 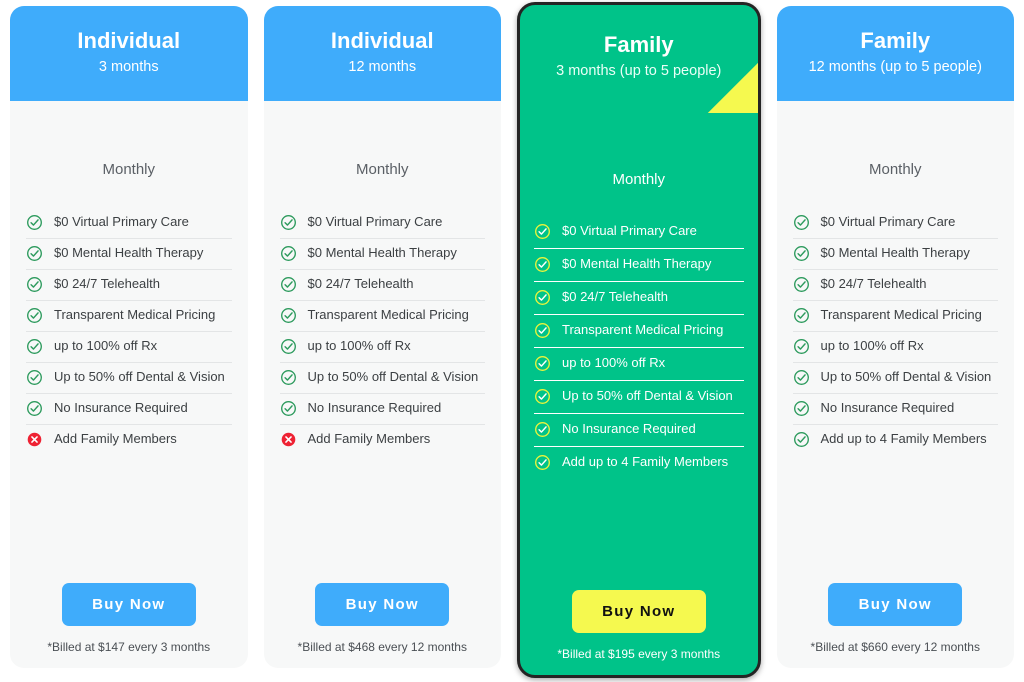 What do you see at coordinates (382, 646) in the screenshot?
I see `billing-note: *Billed at $468 every 12 months` at bounding box center [382, 646].